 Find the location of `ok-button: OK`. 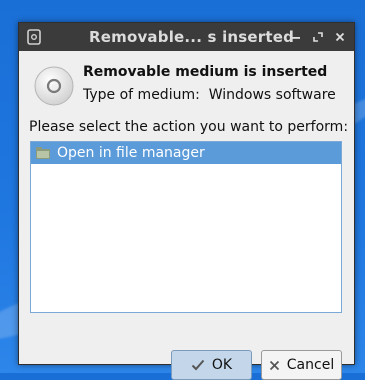

ok-button: OK is located at coordinates (211, 365).